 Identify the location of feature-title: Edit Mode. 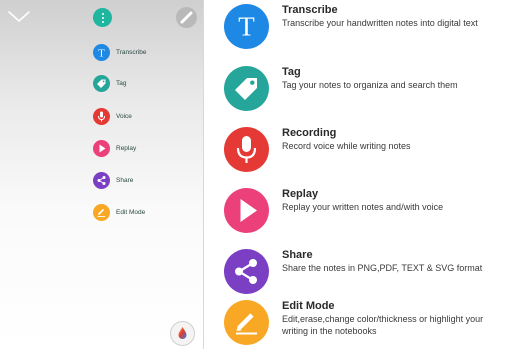
(308, 306).